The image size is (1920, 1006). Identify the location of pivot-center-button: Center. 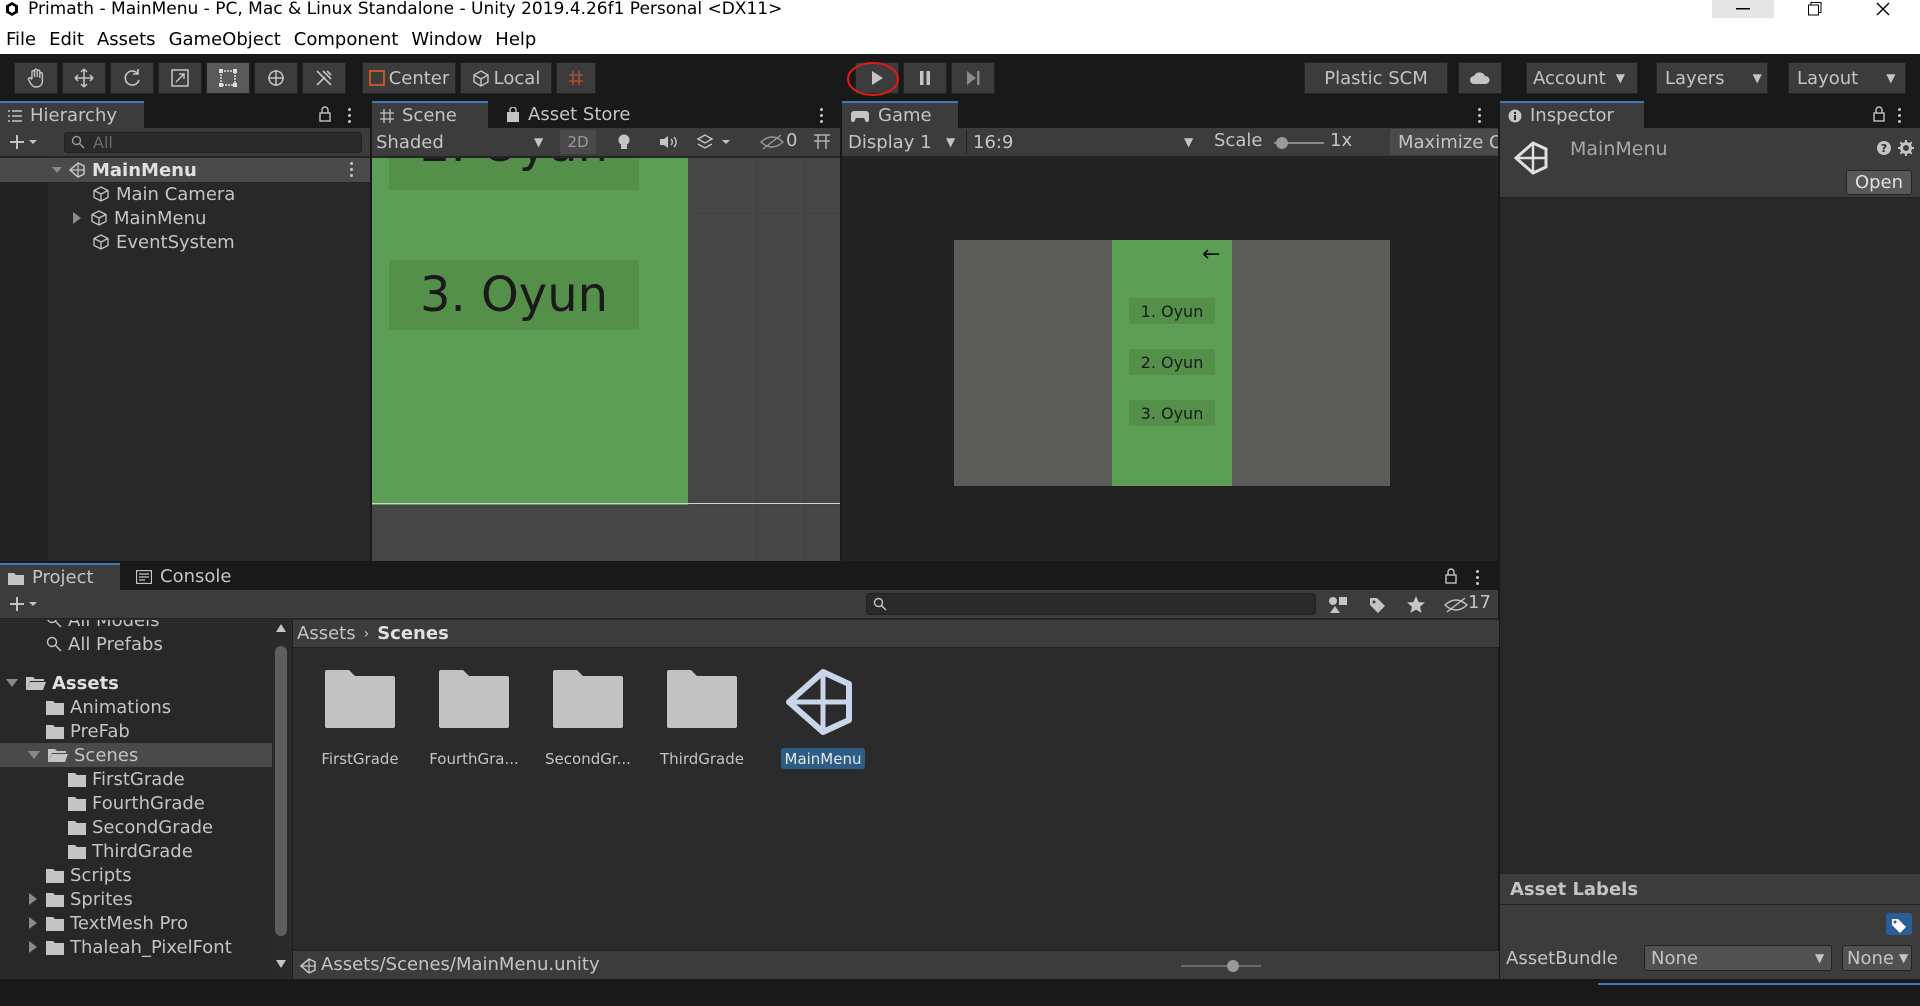
(409, 78).